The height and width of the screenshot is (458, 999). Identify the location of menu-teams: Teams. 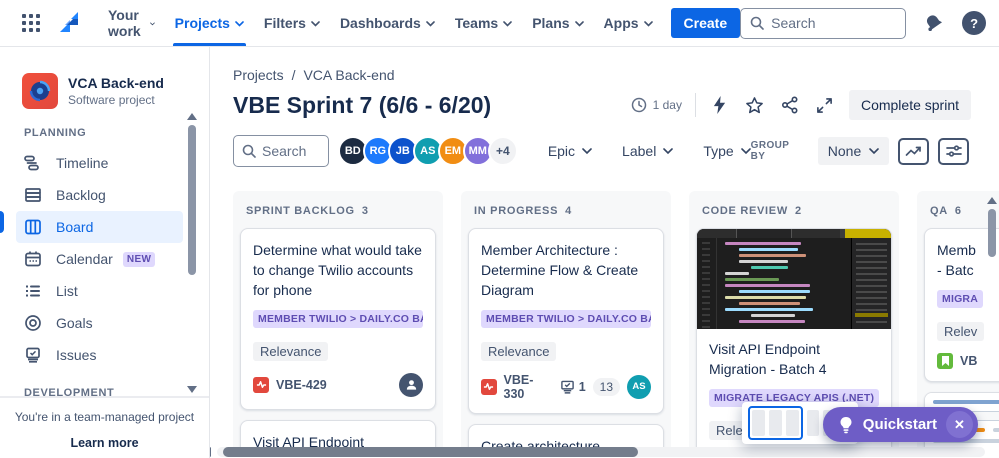
(483, 23).